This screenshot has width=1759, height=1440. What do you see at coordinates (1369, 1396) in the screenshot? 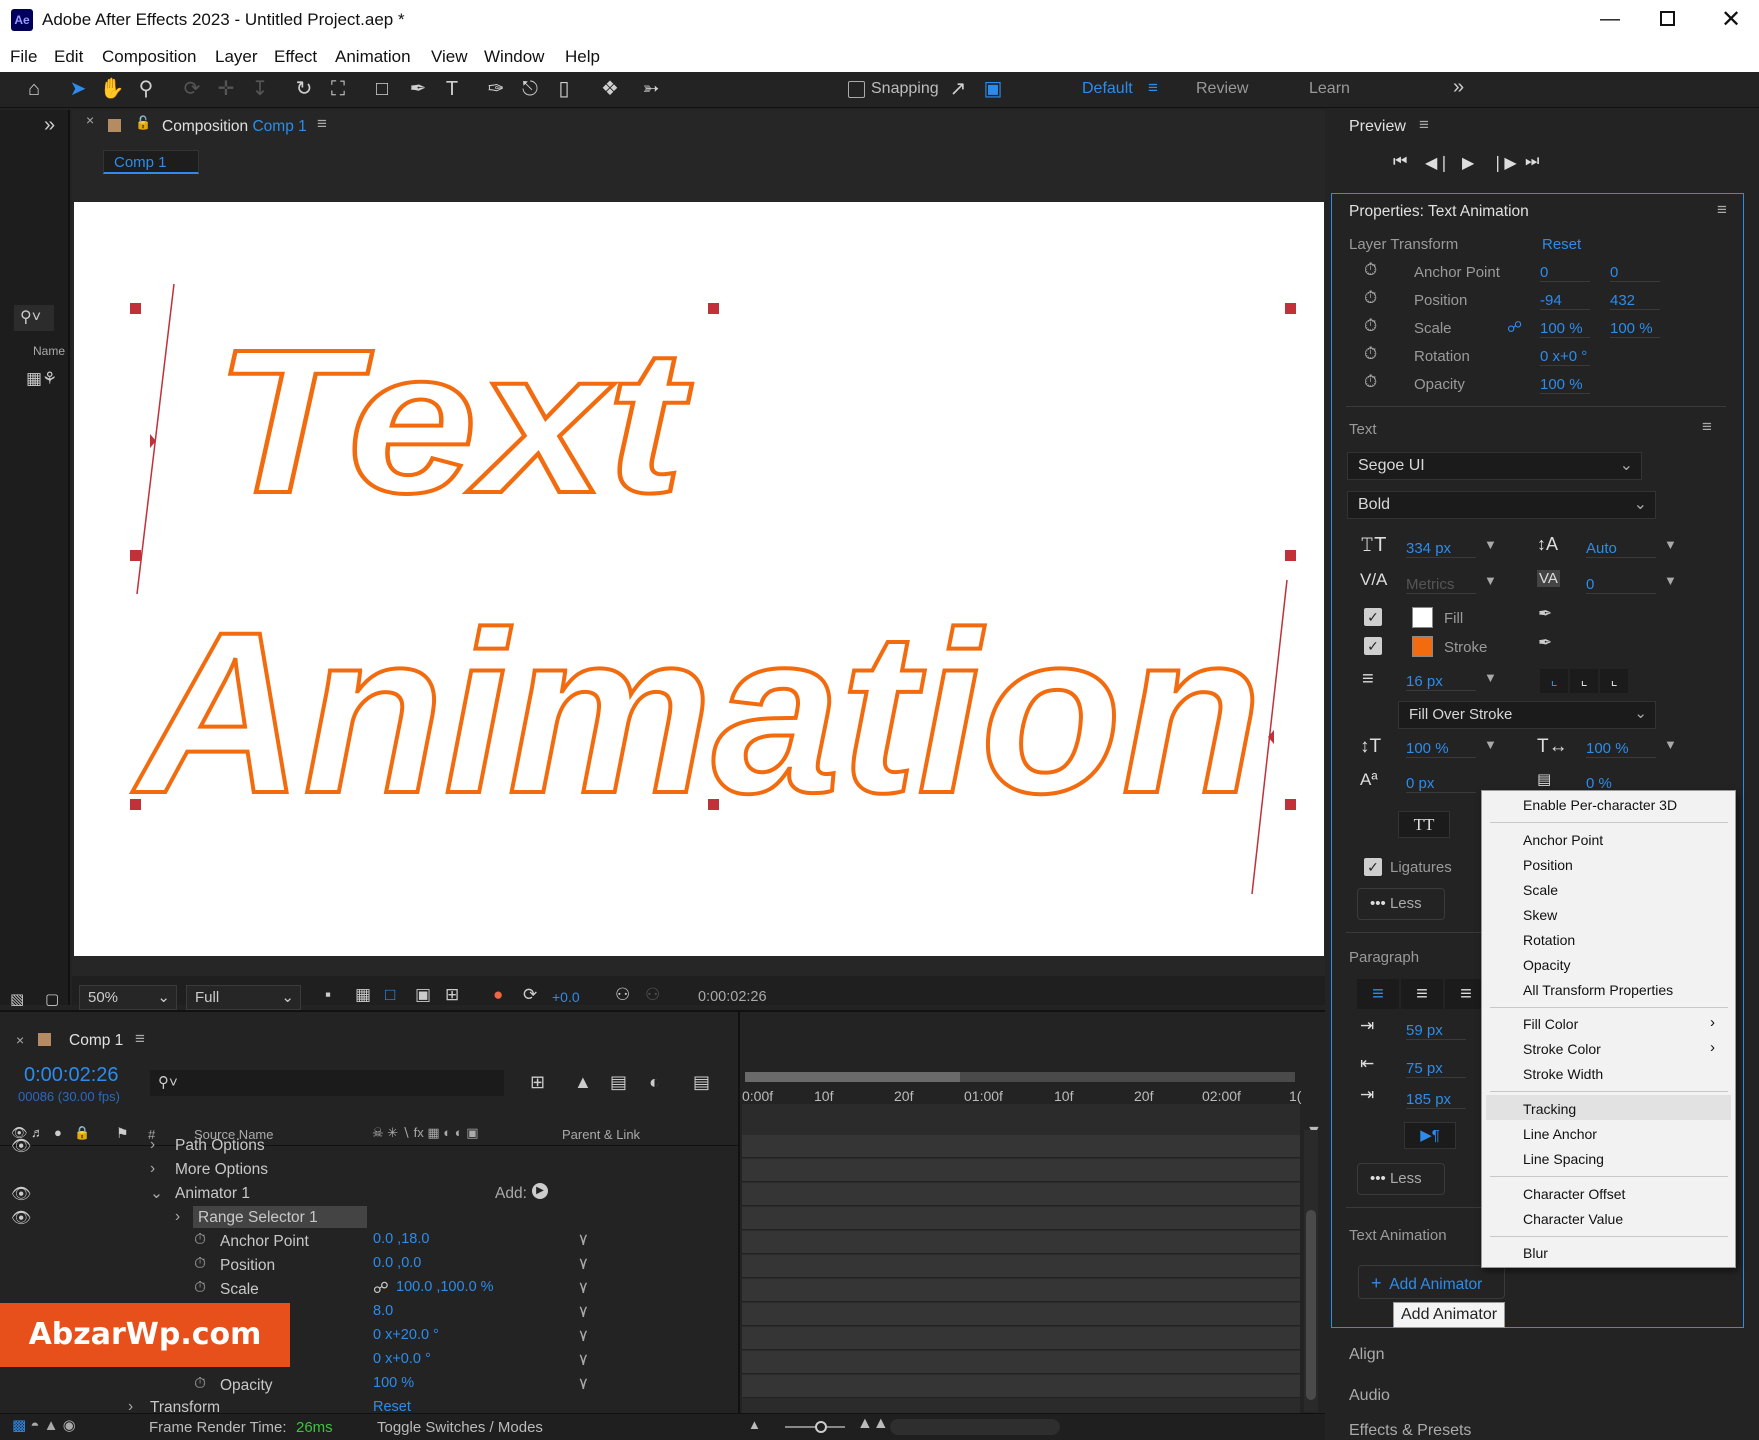
I see `audio-panel-tab: Audio` at bounding box center [1369, 1396].